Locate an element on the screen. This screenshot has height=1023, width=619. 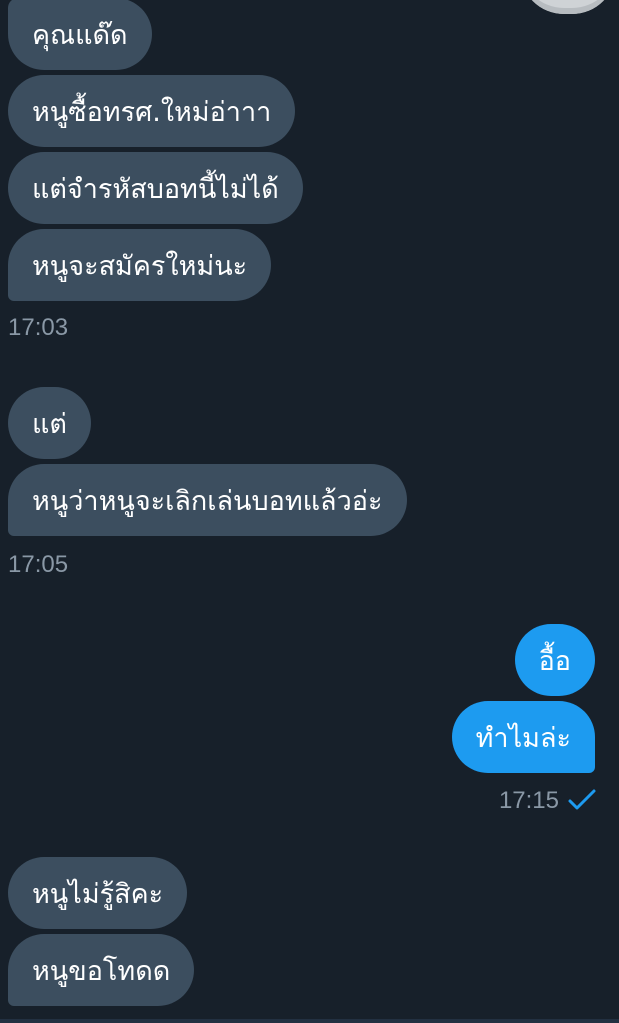
message-bubble-incoming: หนูซื้อทรศ.ใหม่อ่าาา is located at coordinates (152, 111).